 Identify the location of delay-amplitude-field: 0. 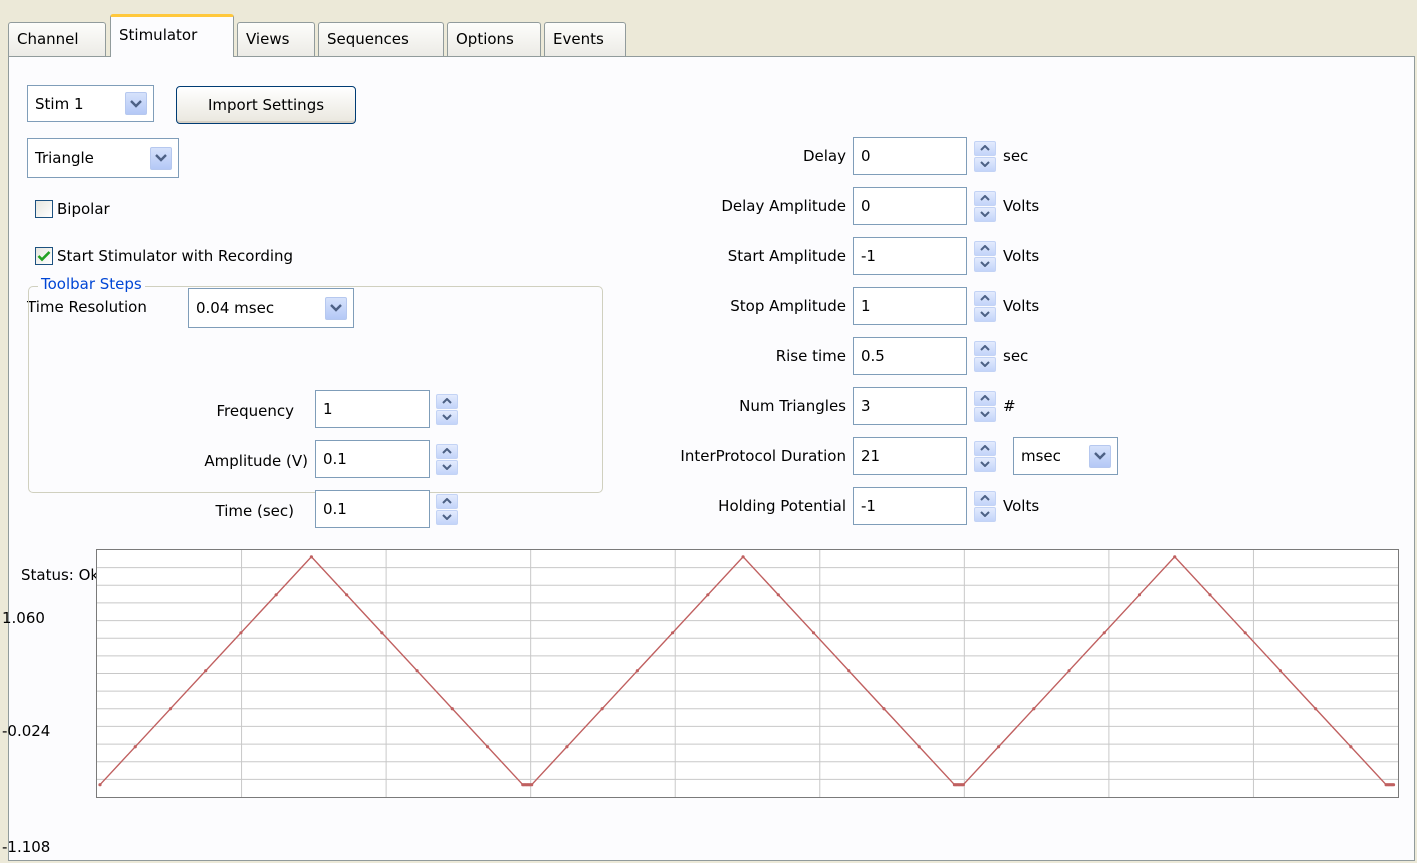
(910, 206).